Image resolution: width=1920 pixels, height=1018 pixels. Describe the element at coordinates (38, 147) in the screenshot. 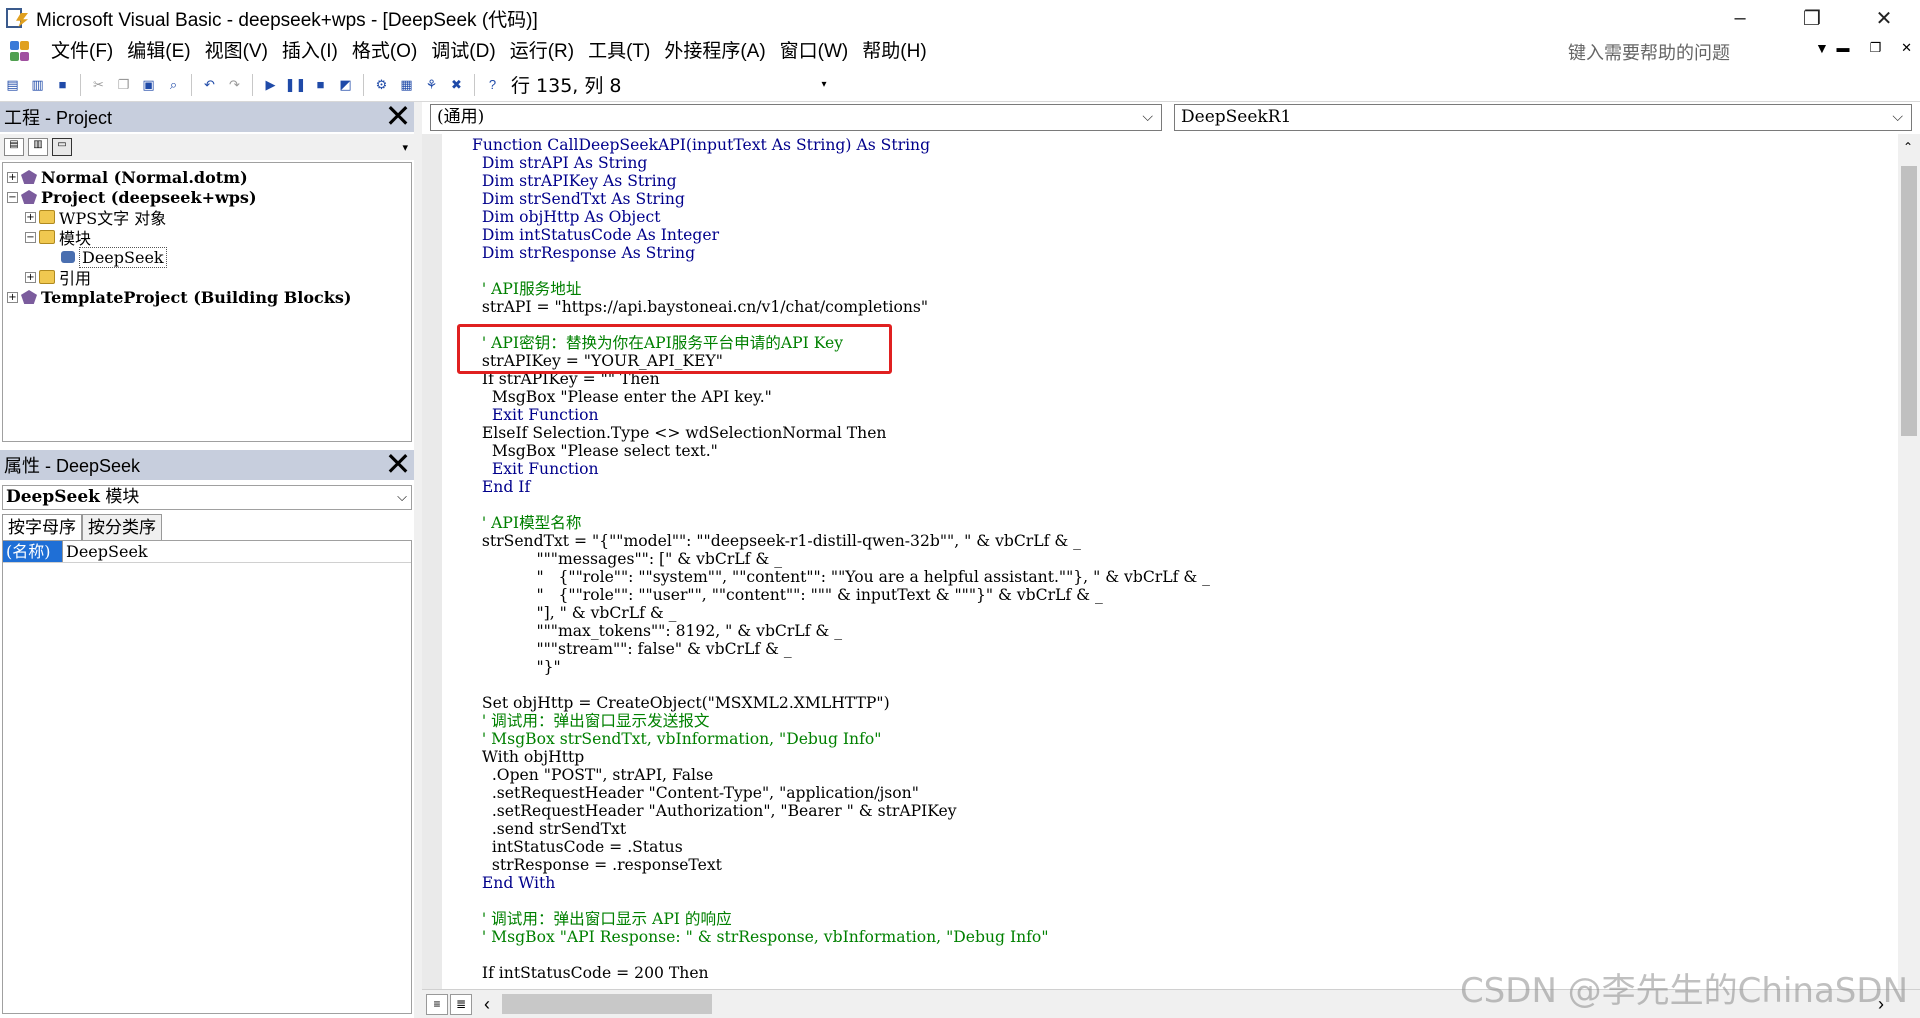

I see `view-object-icon: ▥` at that location.